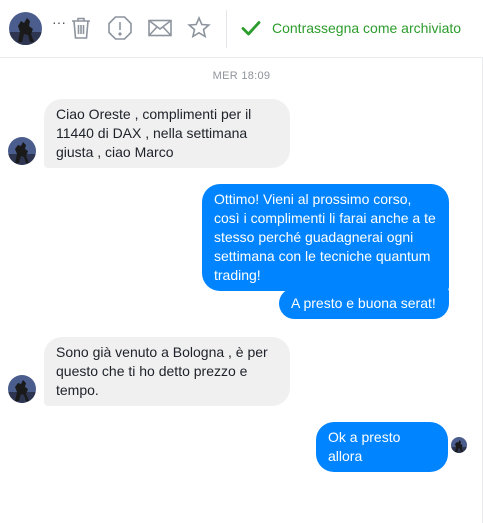 The height and width of the screenshot is (523, 483). I want to click on mark-archived-label: Contrassegna come archiviato, so click(367, 28).